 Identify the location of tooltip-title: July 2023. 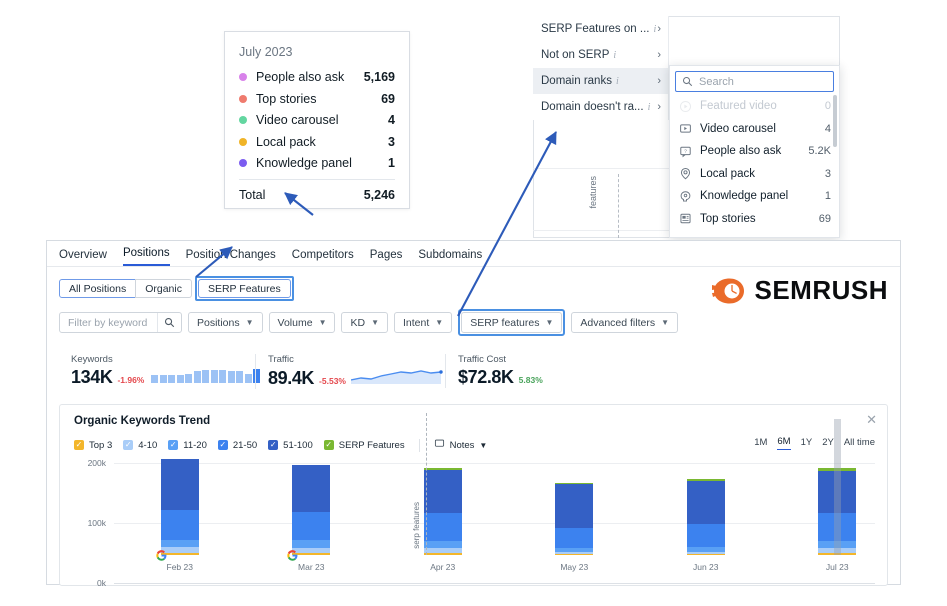
(266, 52).